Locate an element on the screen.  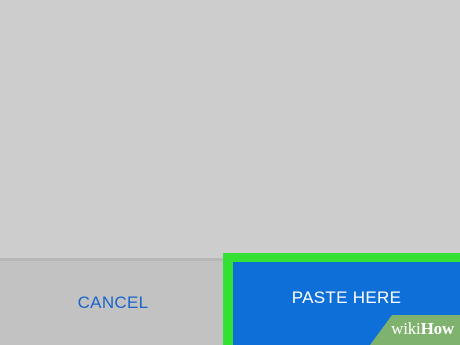
watermark-tab: wikiHow is located at coordinates (415, 330).